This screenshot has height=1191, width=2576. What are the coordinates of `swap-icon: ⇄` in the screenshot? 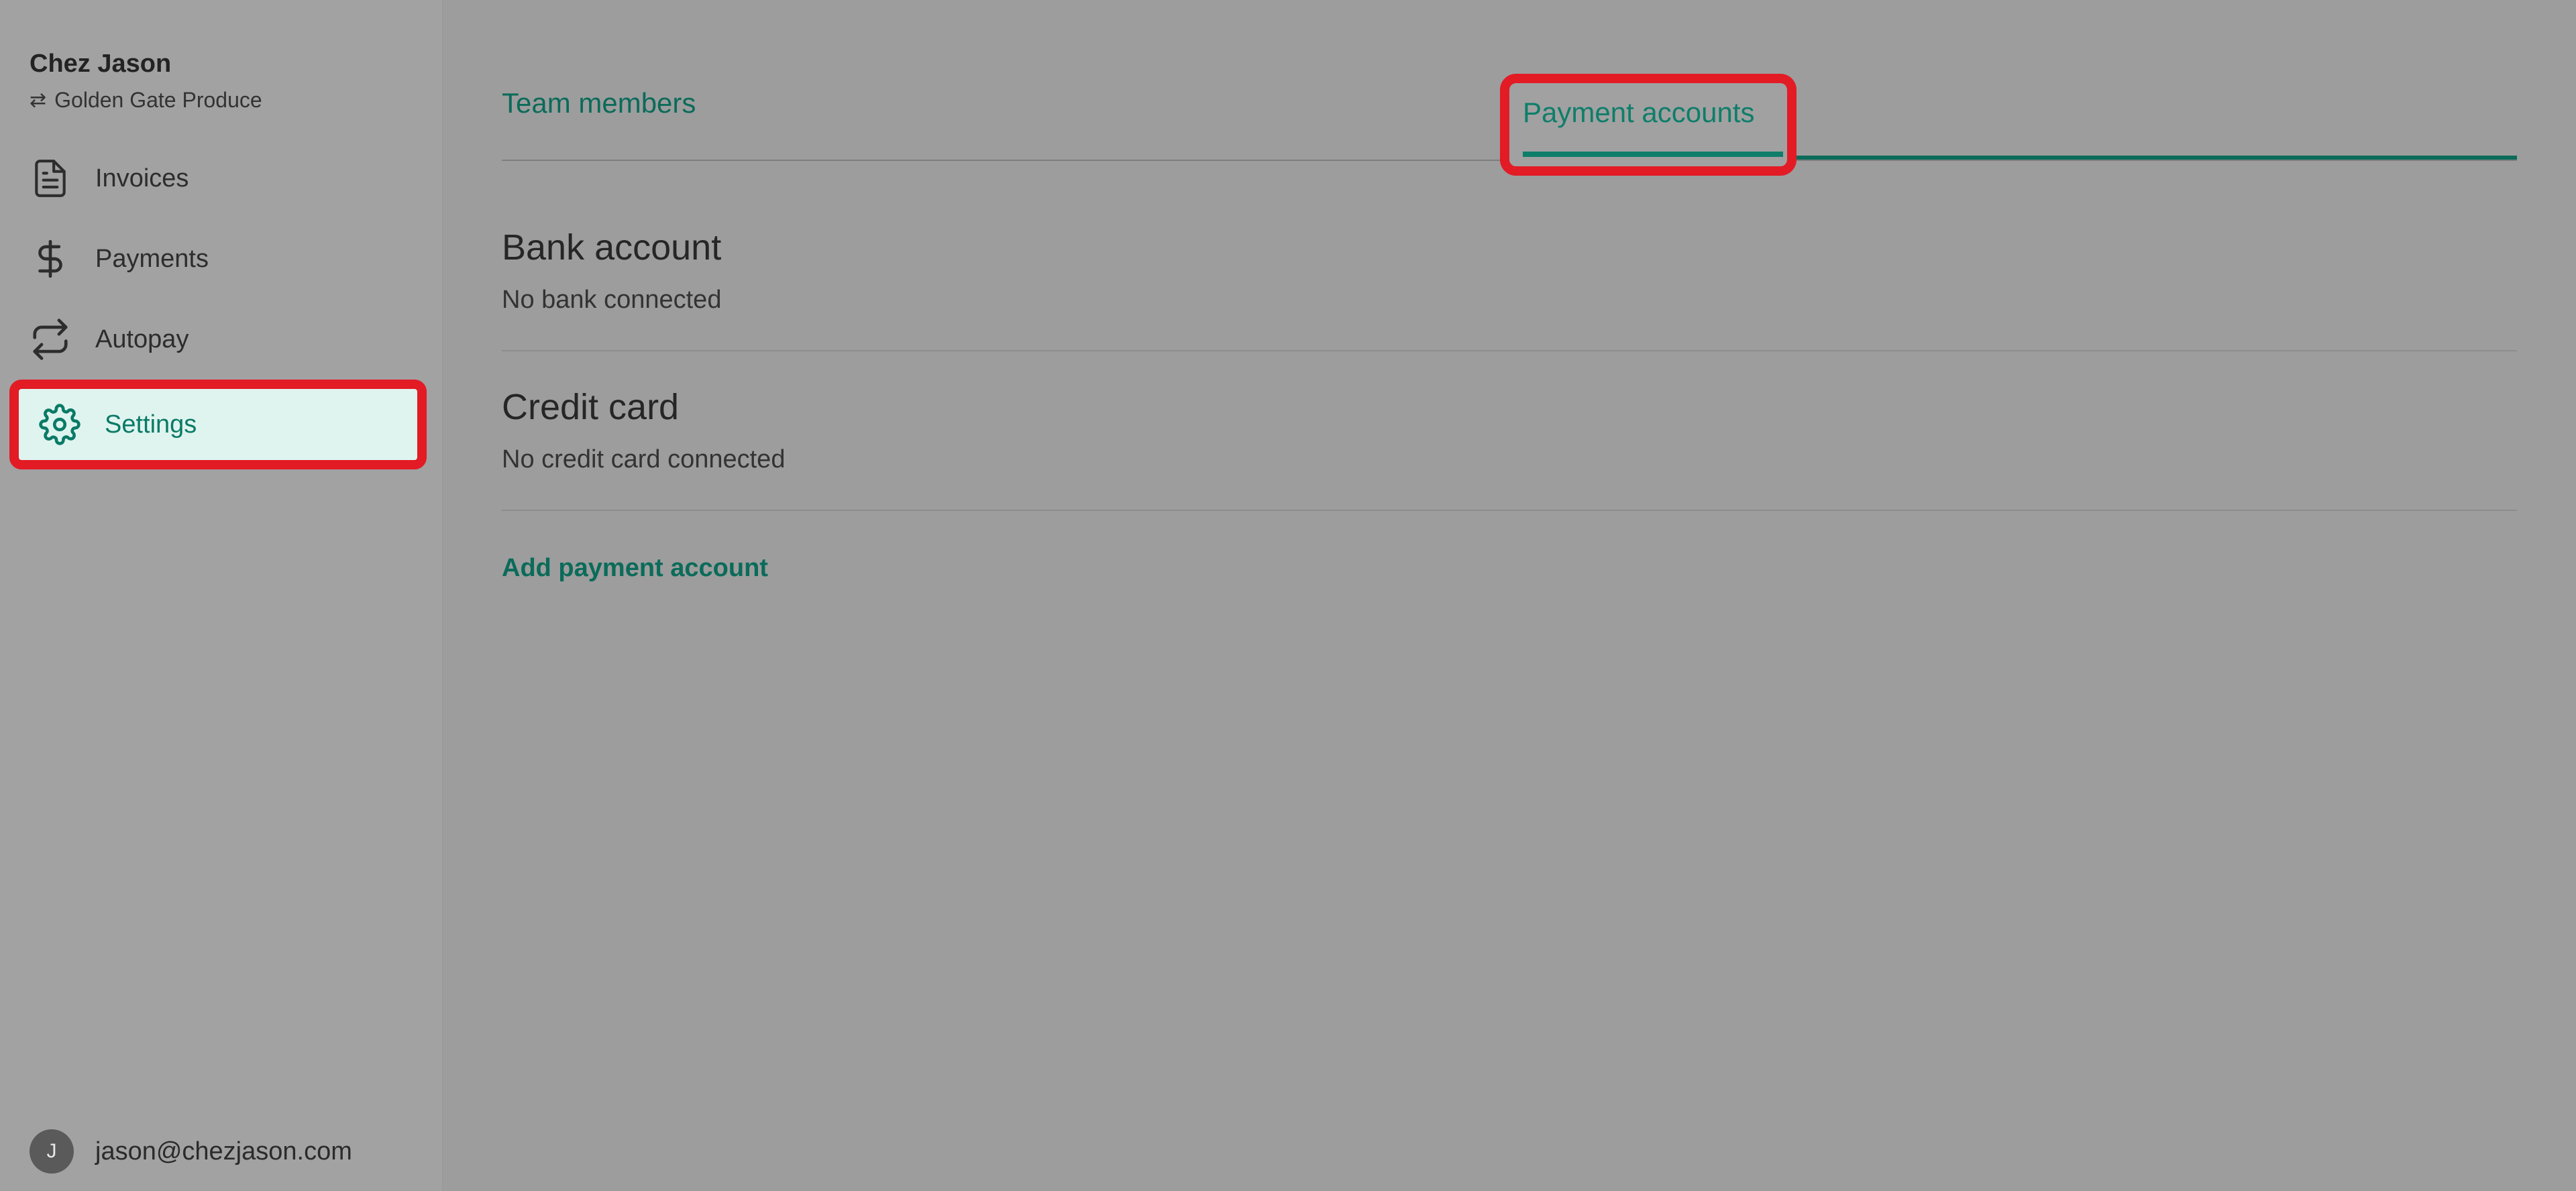 It's located at (38, 100).